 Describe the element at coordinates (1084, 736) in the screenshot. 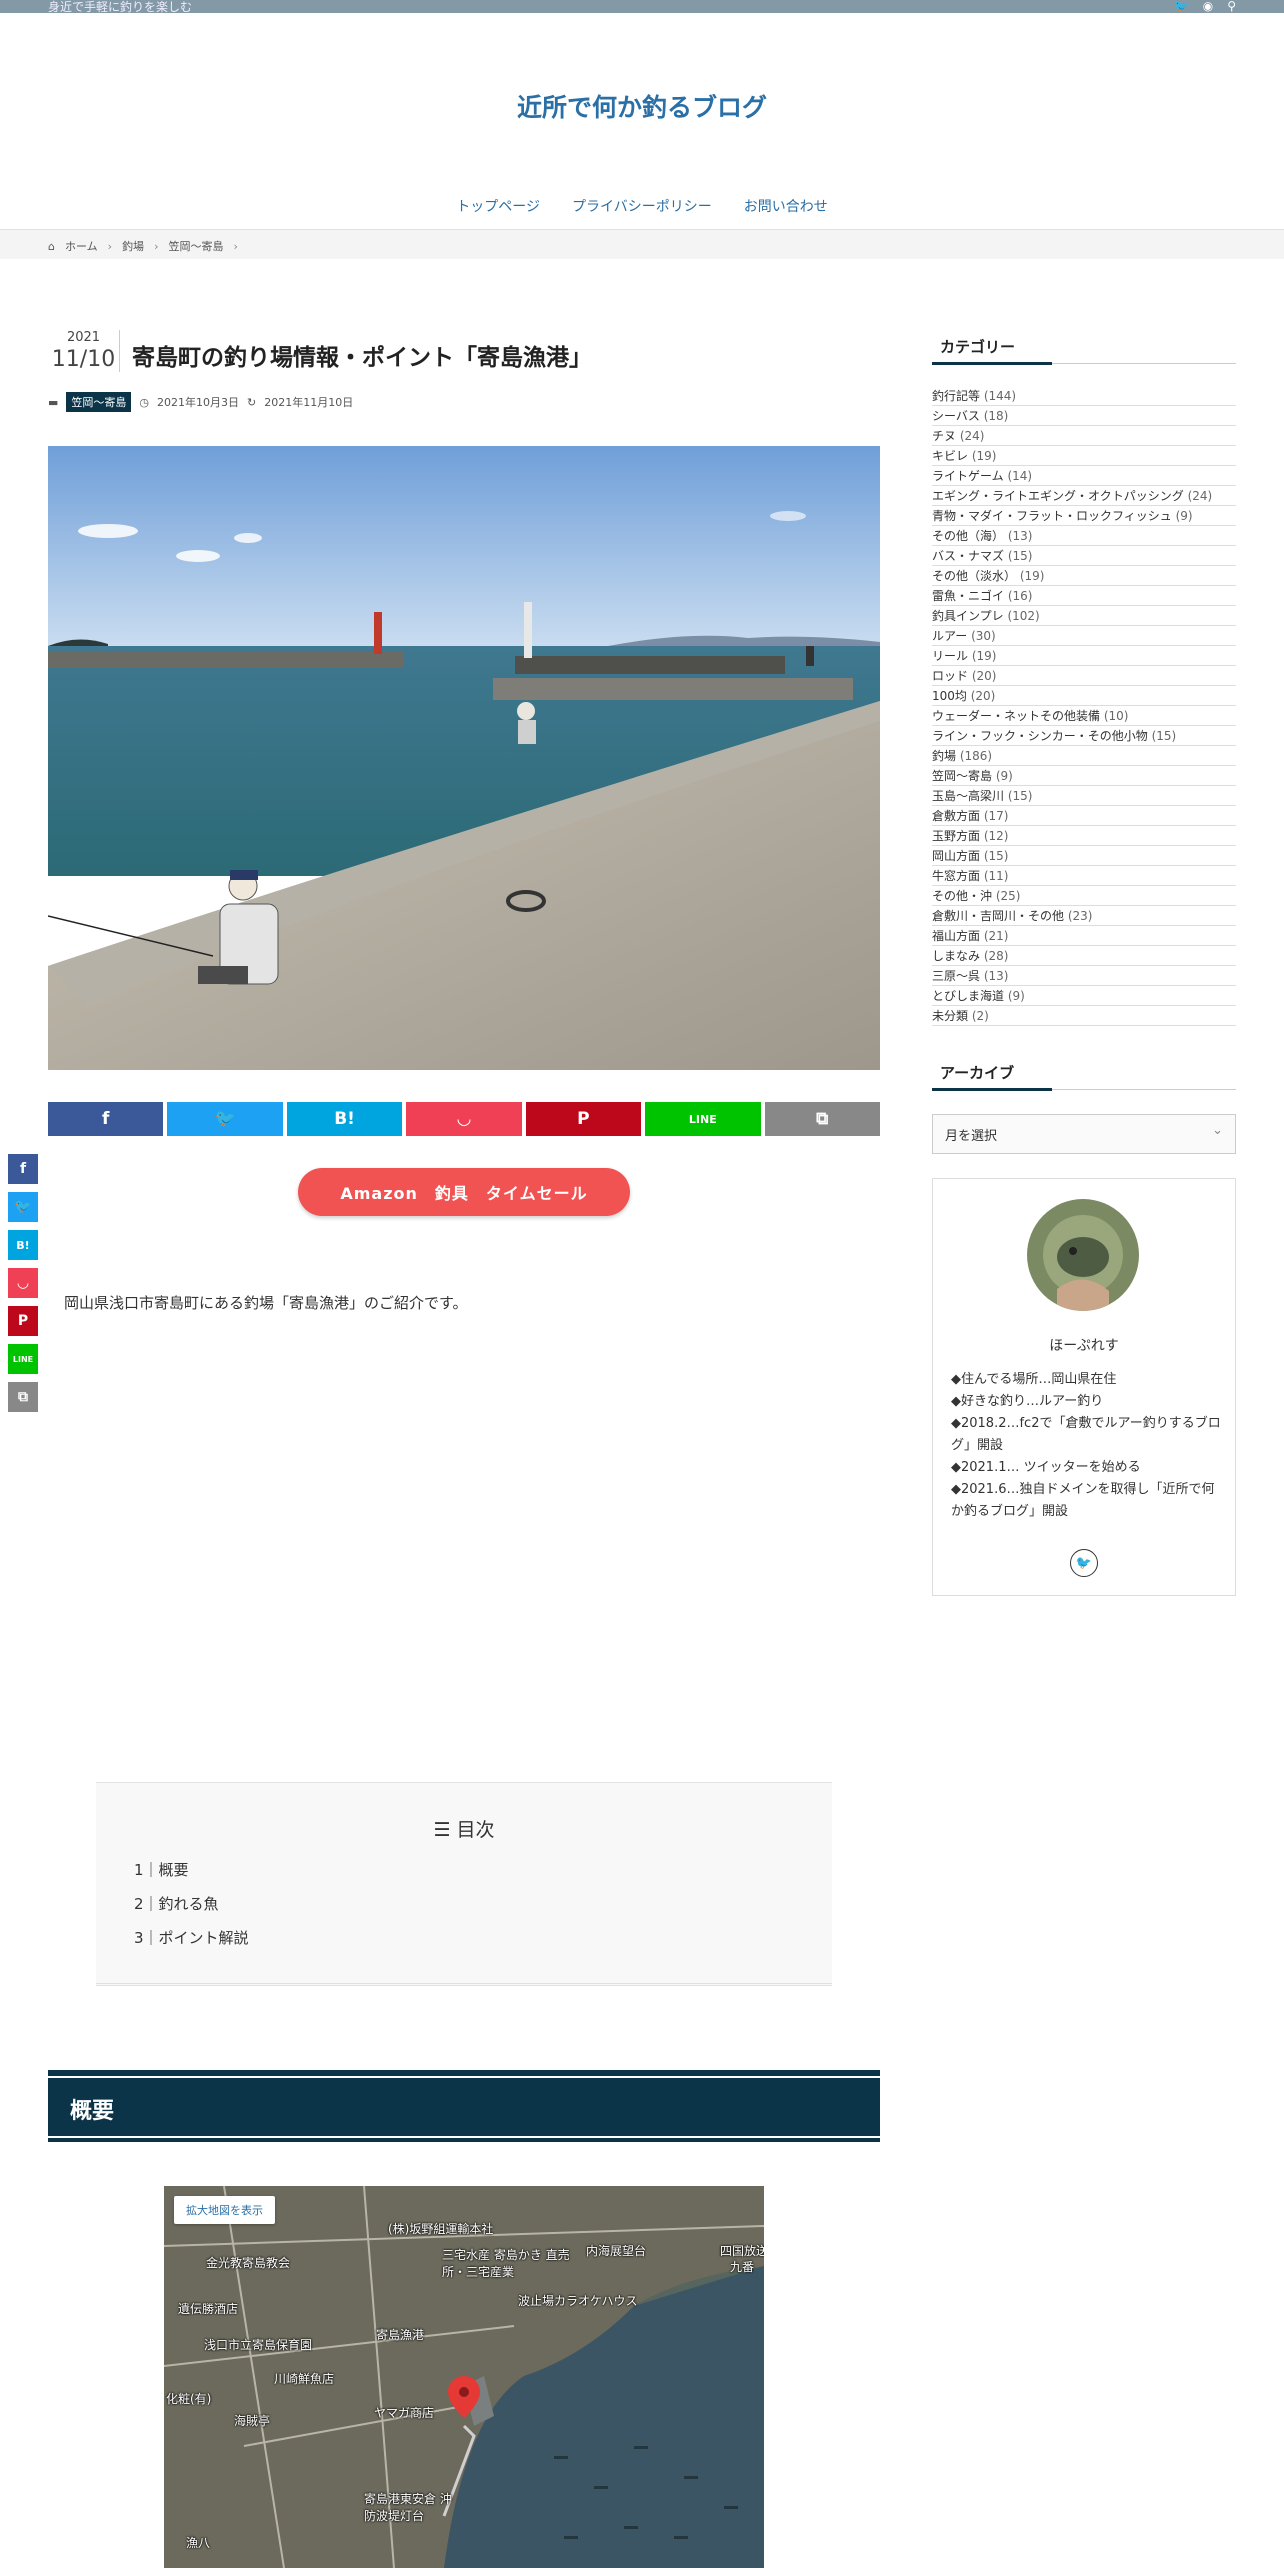

I see `category-item: ライン・フック・シンカー・その他小物 (15)` at that location.